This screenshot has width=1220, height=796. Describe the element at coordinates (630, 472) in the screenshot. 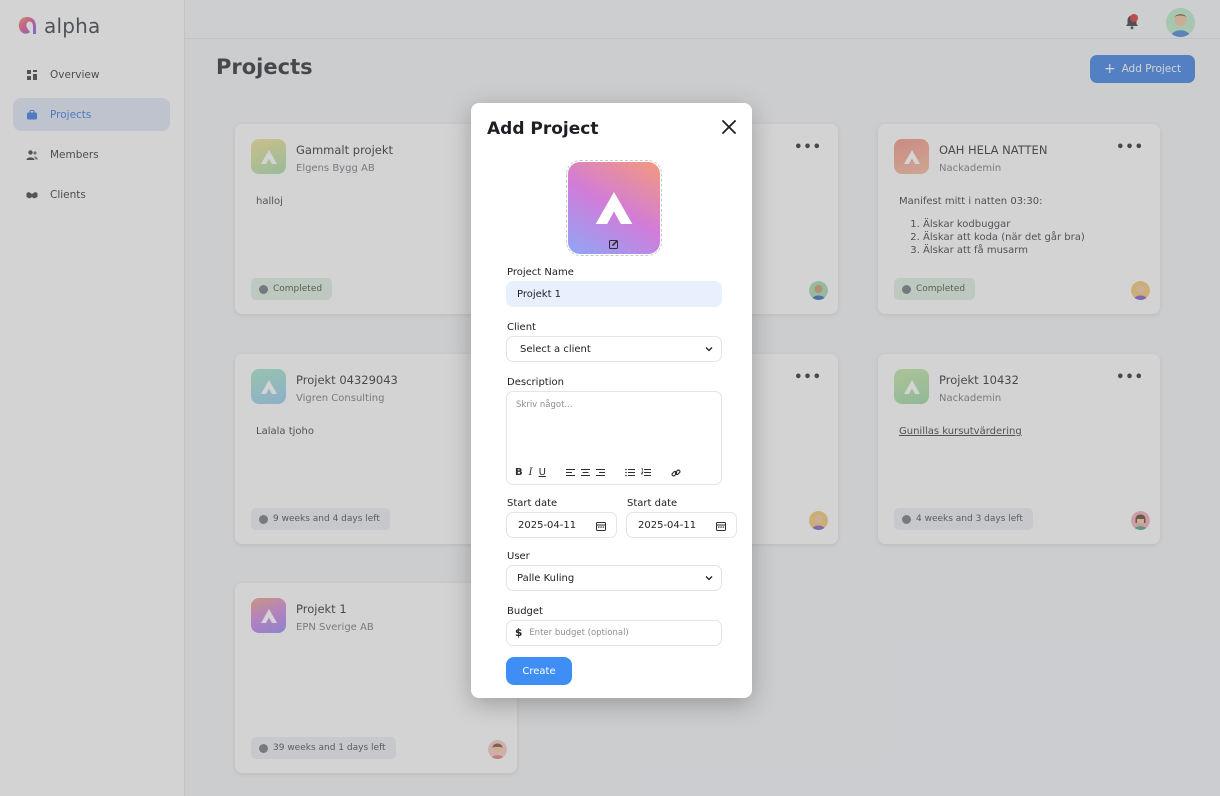

I see `bullet-list-icon` at that location.